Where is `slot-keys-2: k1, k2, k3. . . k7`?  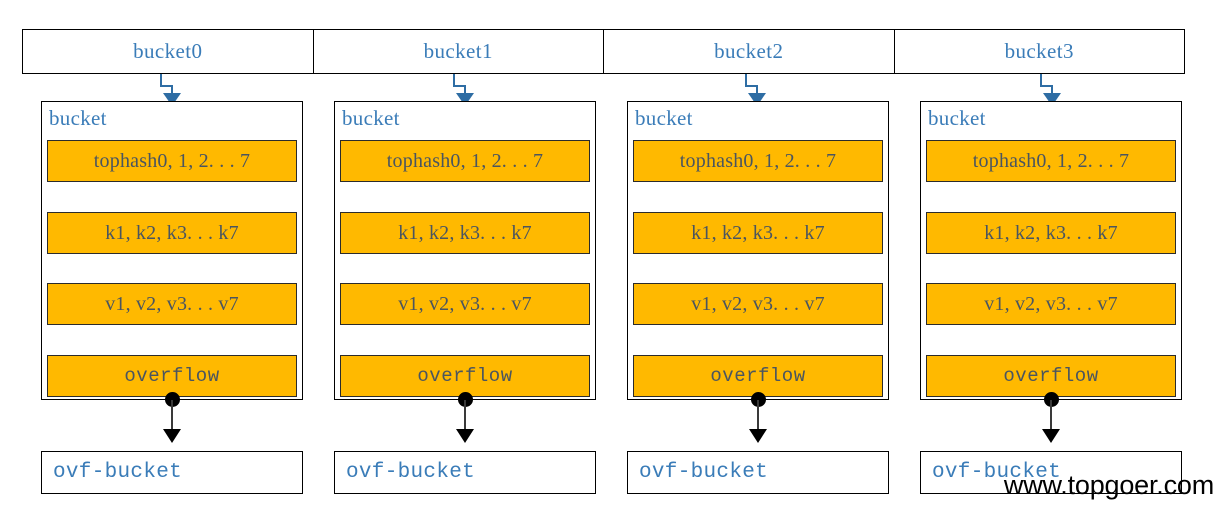 slot-keys-2: k1, k2, k3. . . k7 is located at coordinates (758, 233).